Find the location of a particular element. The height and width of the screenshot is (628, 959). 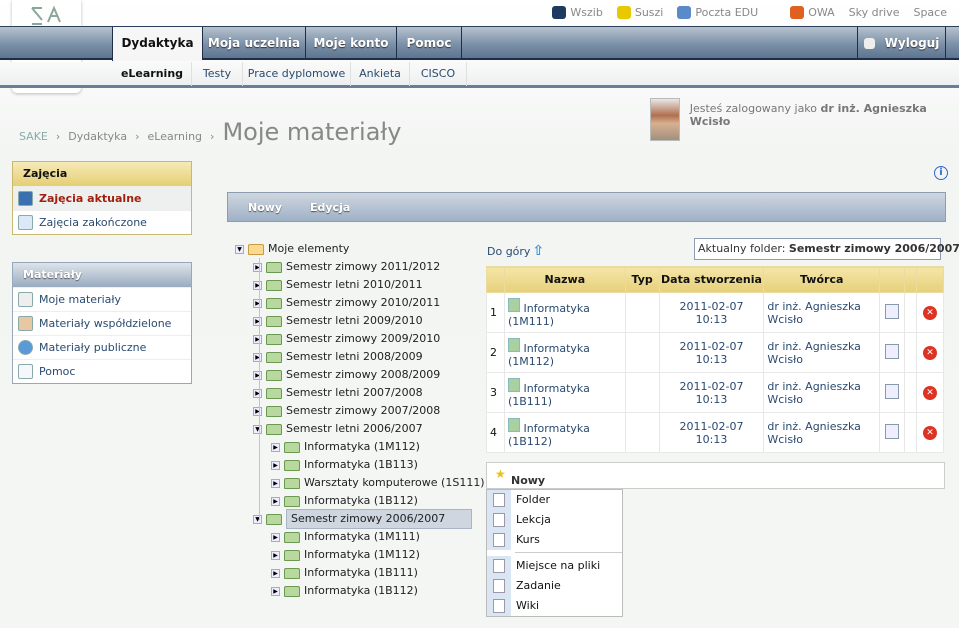

menu-item-kurs: Kurs is located at coordinates (554, 540).